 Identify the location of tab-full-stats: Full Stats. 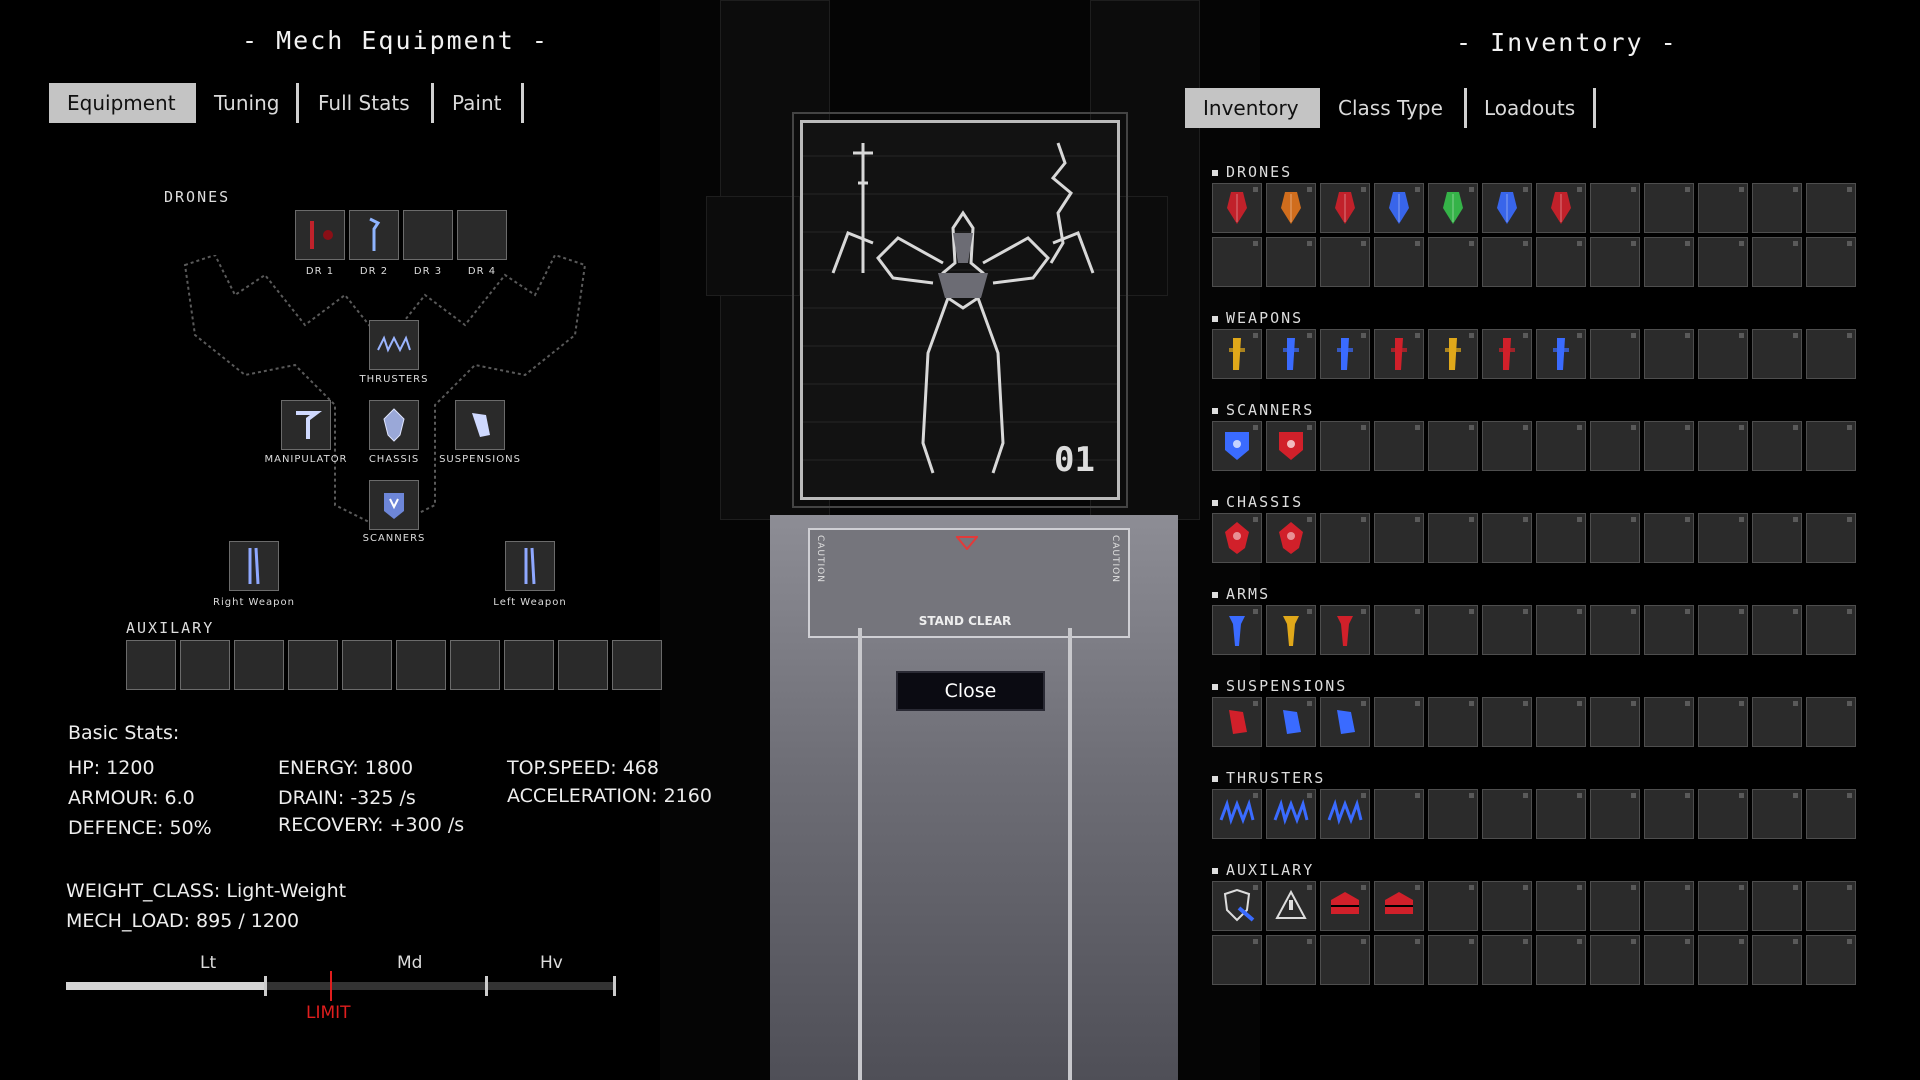
(364, 103).